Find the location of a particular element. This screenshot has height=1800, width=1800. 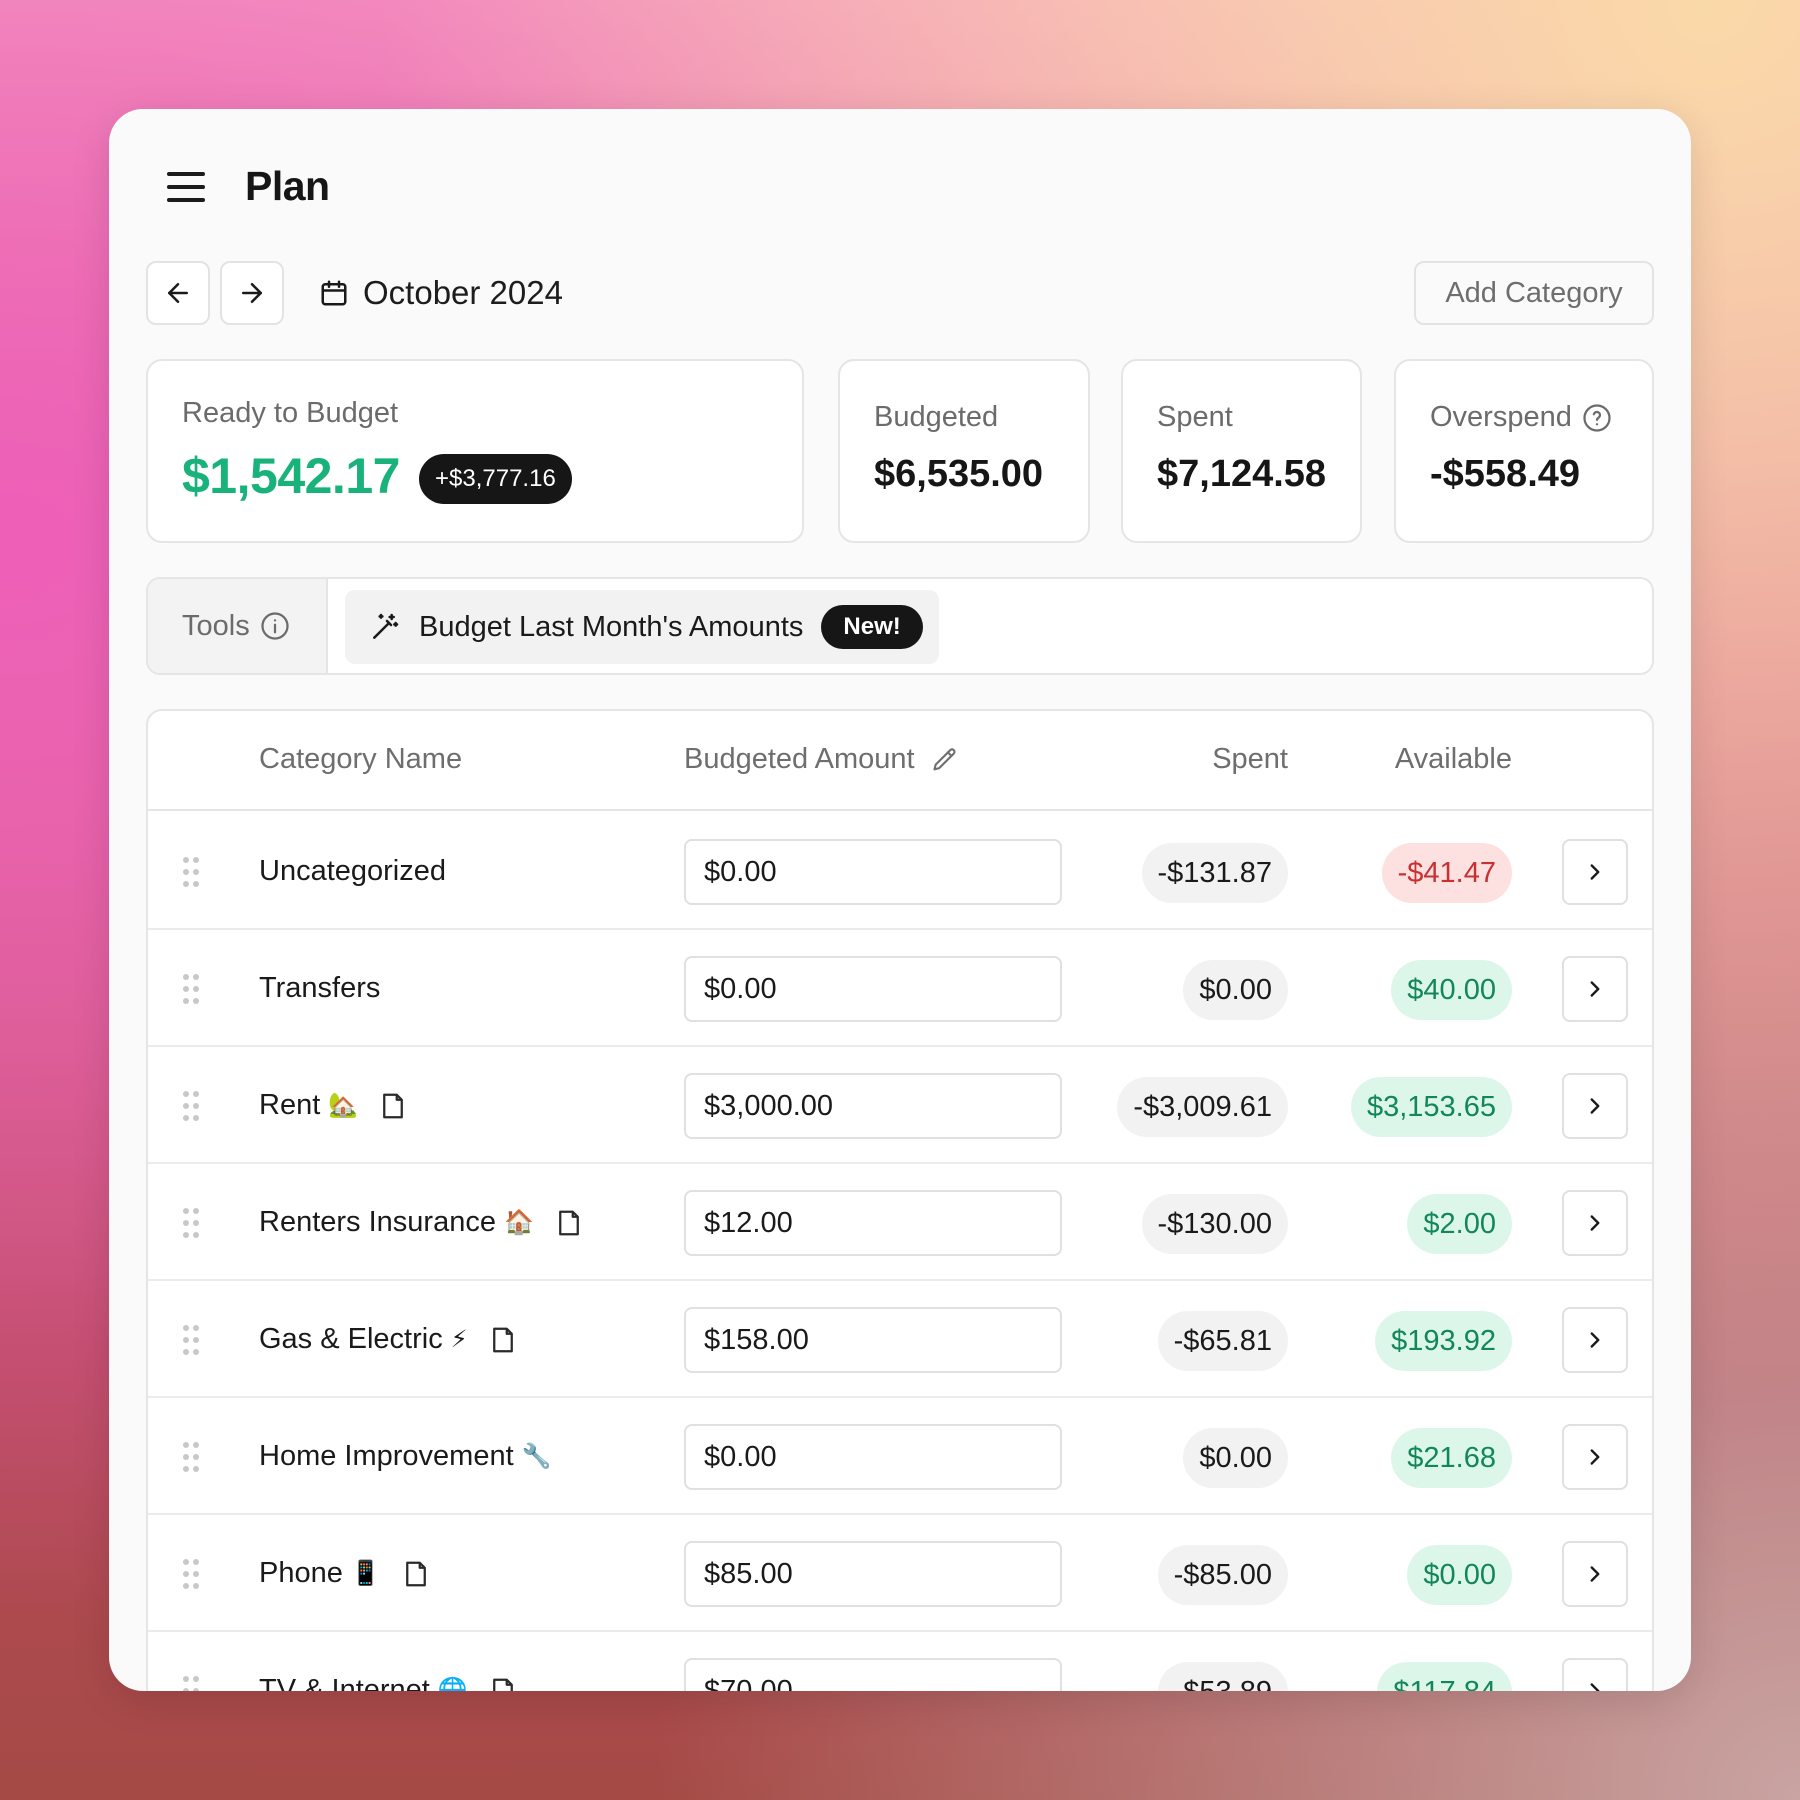

category-name: Uncategorized is located at coordinates (352, 871).